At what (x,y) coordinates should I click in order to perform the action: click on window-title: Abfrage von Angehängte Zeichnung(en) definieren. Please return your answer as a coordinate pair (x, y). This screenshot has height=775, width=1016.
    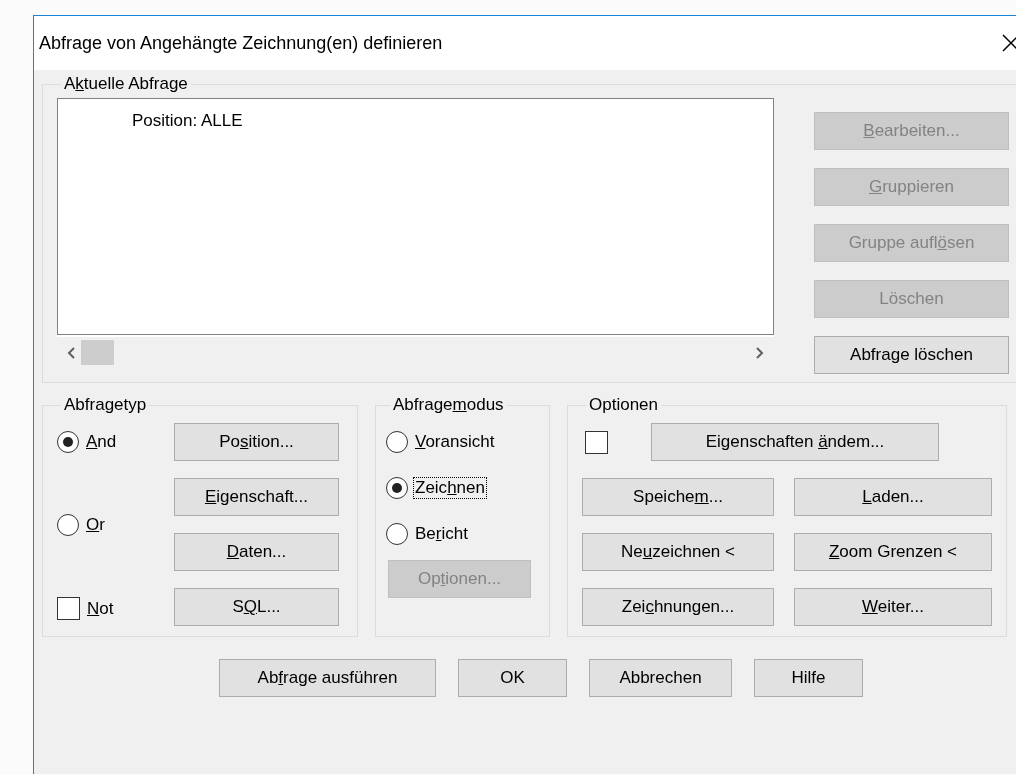
    Looking at the image, I should click on (241, 43).